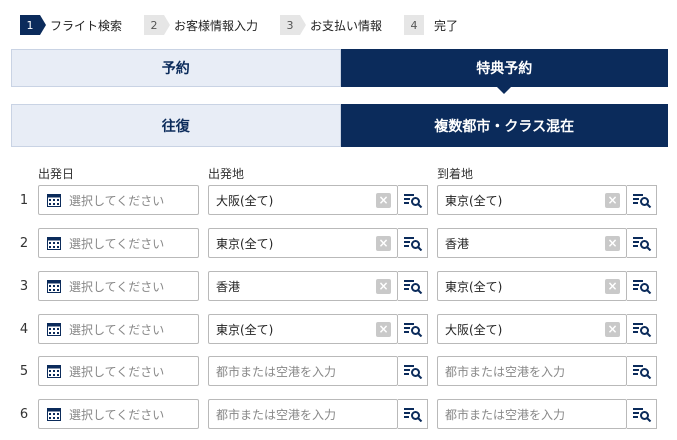  What do you see at coordinates (24, 371) in the screenshot?
I see `segment-number: 5` at bounding box center [24, 371].